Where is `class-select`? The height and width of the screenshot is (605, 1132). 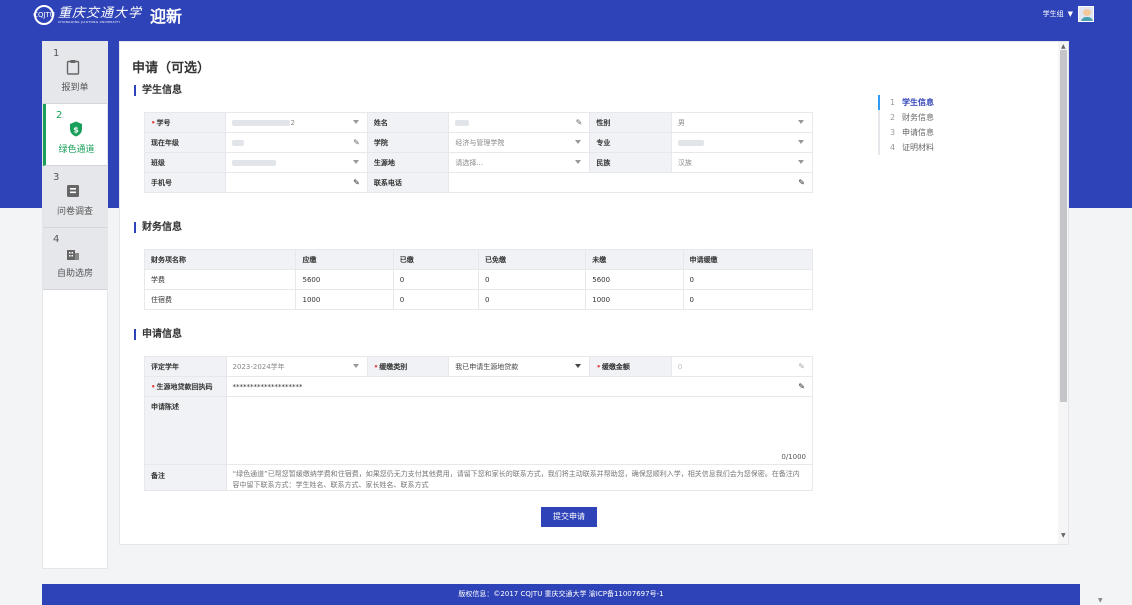 class-select is located at coordinates (296, 162).